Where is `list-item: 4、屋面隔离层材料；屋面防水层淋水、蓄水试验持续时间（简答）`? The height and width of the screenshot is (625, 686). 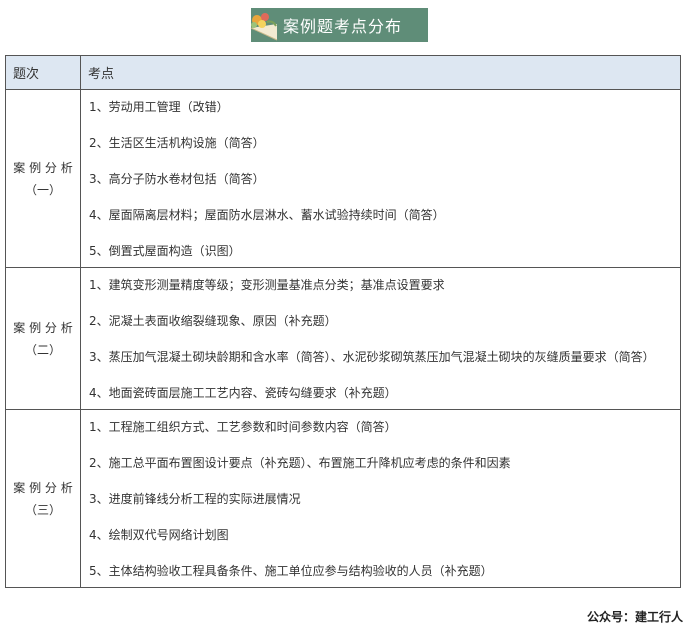 list-item: 4、屋面隔离层材料；屋面防水层淋水、蓄水试验持续时间（简答） is located at coordinates (267, 215).